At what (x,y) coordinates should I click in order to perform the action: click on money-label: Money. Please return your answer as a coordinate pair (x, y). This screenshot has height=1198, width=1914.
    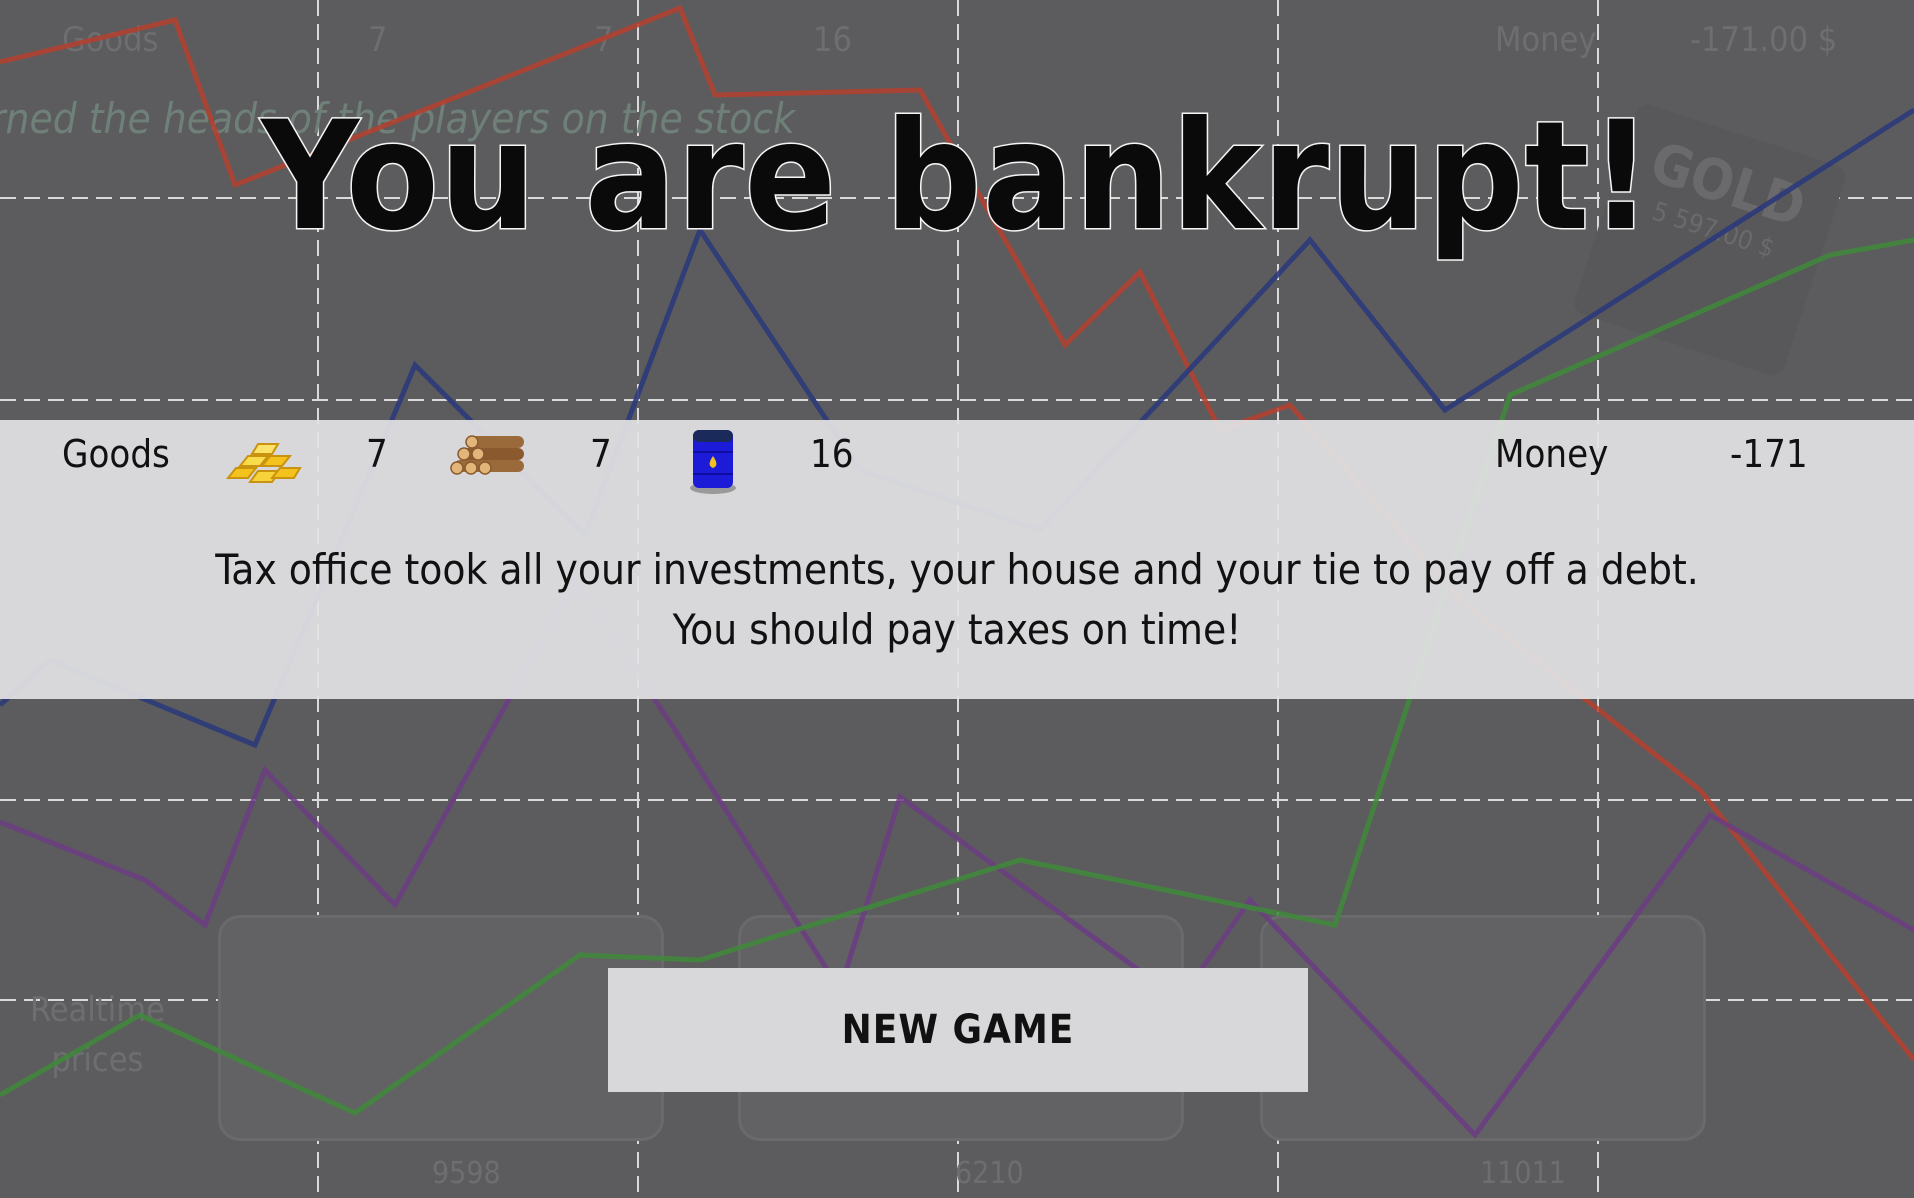
    Looking at the image, I should click on (1552, 454).